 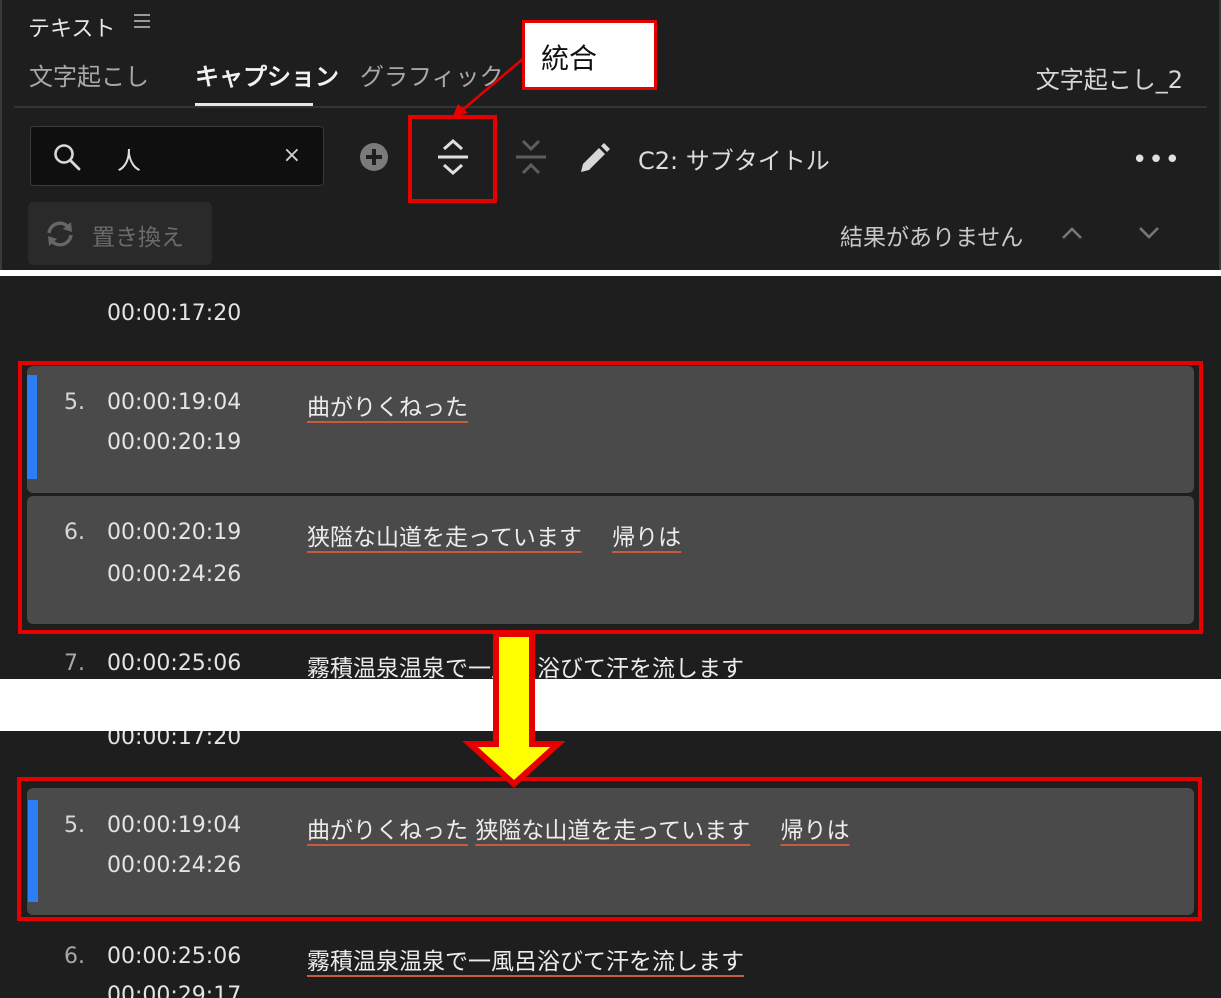 What do you see at coordinates (509, 423) in the screenshot?
I see `annotation-overlay` at bounding box center [509, 423].